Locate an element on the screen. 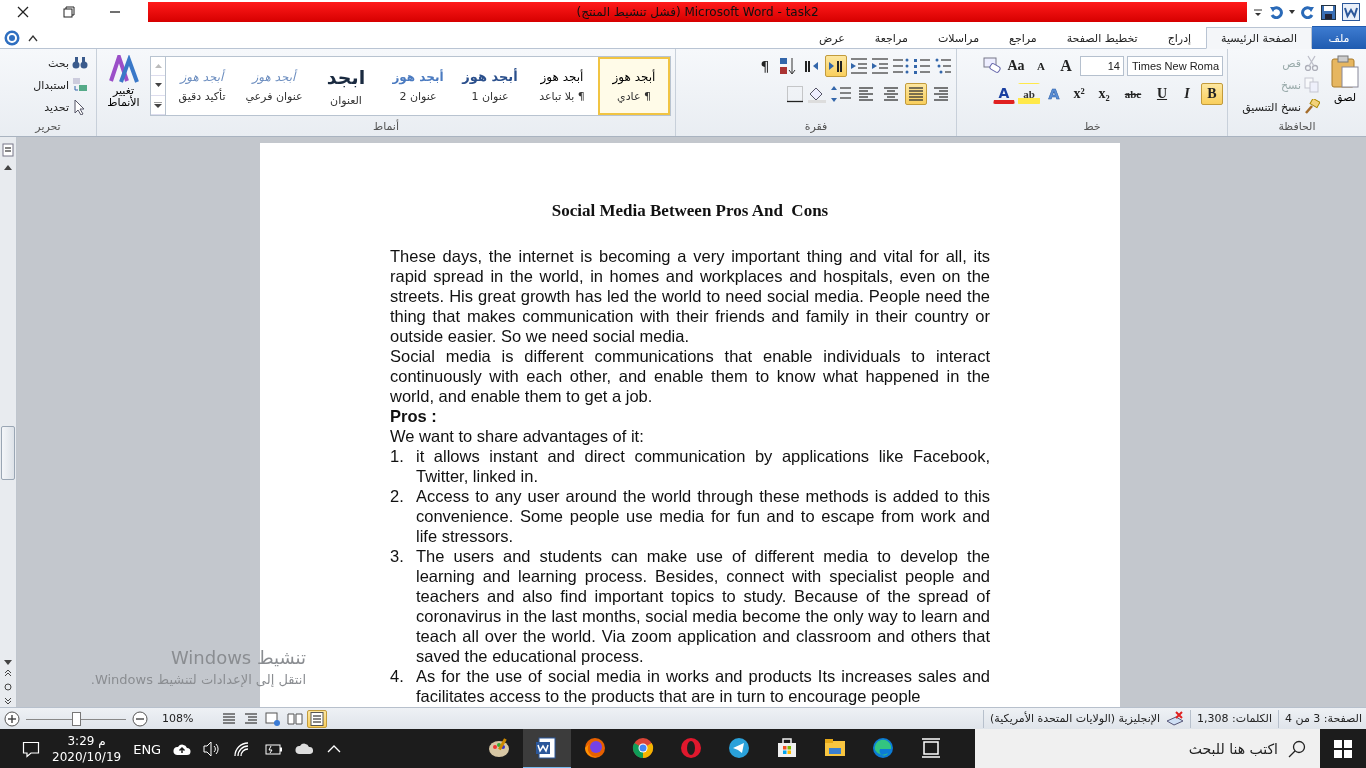 The height and width of the screenshot is (768, 1366). clock-time: 3:29 م is located at coordinates (86, 741).